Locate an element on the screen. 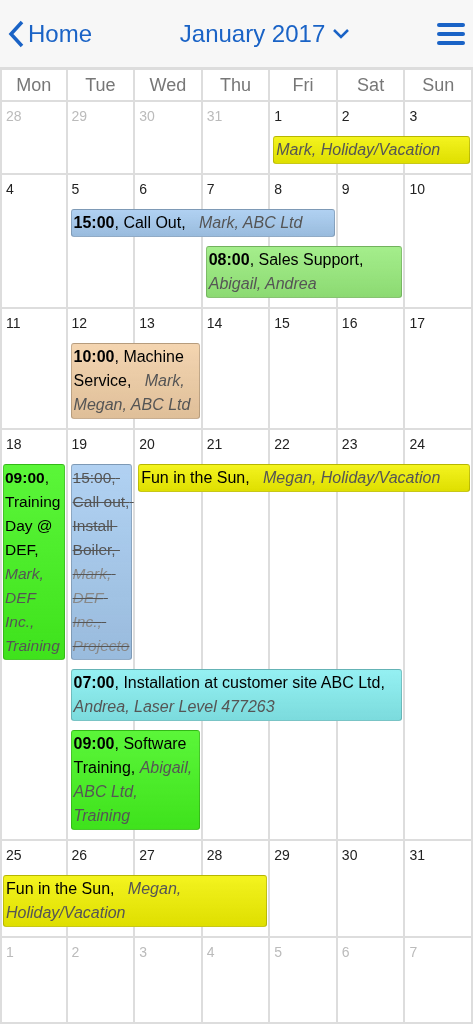  day-number: 24 is located at coordinates (438, 441).